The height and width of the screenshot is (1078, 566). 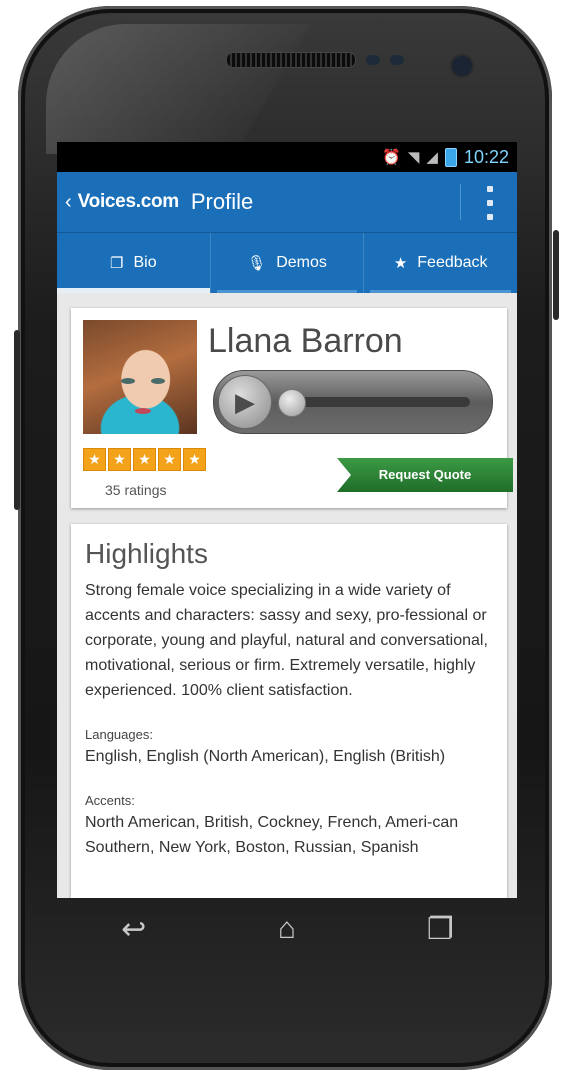 What do you see at coordinates (146, 553) in the screenshot?
I see `highlights-title: Highlights` at bounding box center [146, 553].